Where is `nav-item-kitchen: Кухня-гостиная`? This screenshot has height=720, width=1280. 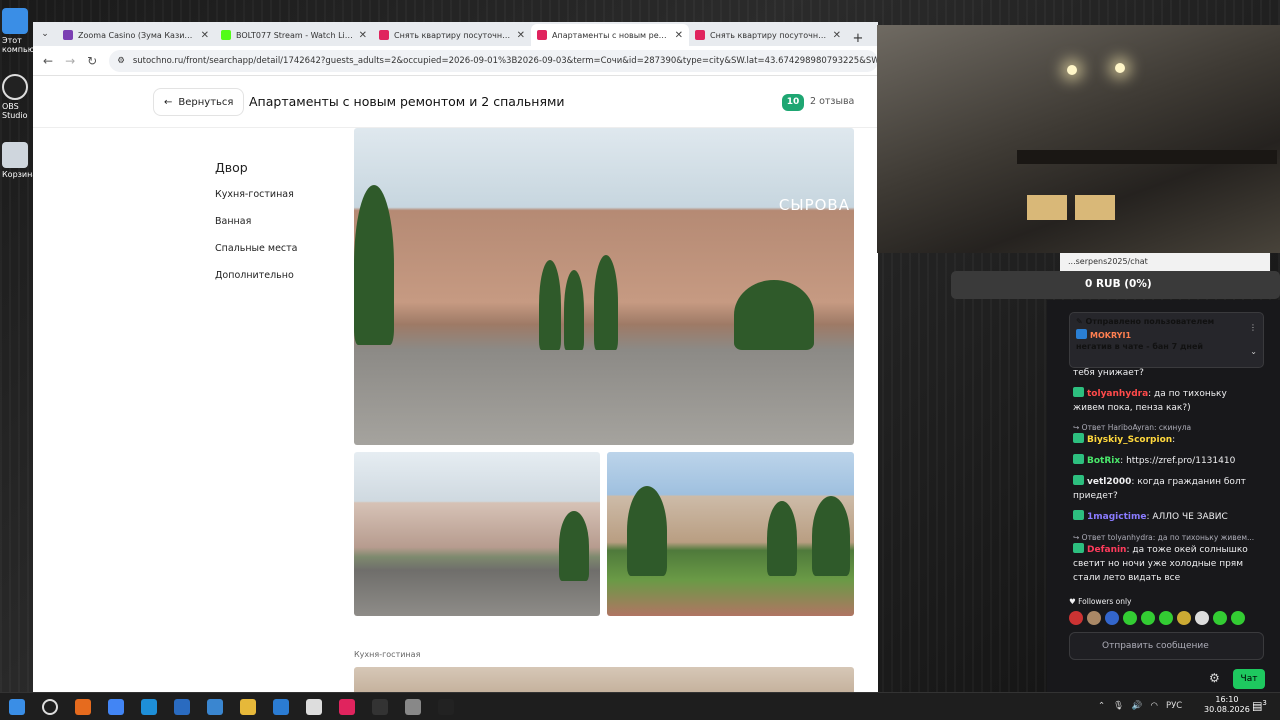
nav-item-kitchen: Кухня-гостиная is located at coordinates (256, 194).